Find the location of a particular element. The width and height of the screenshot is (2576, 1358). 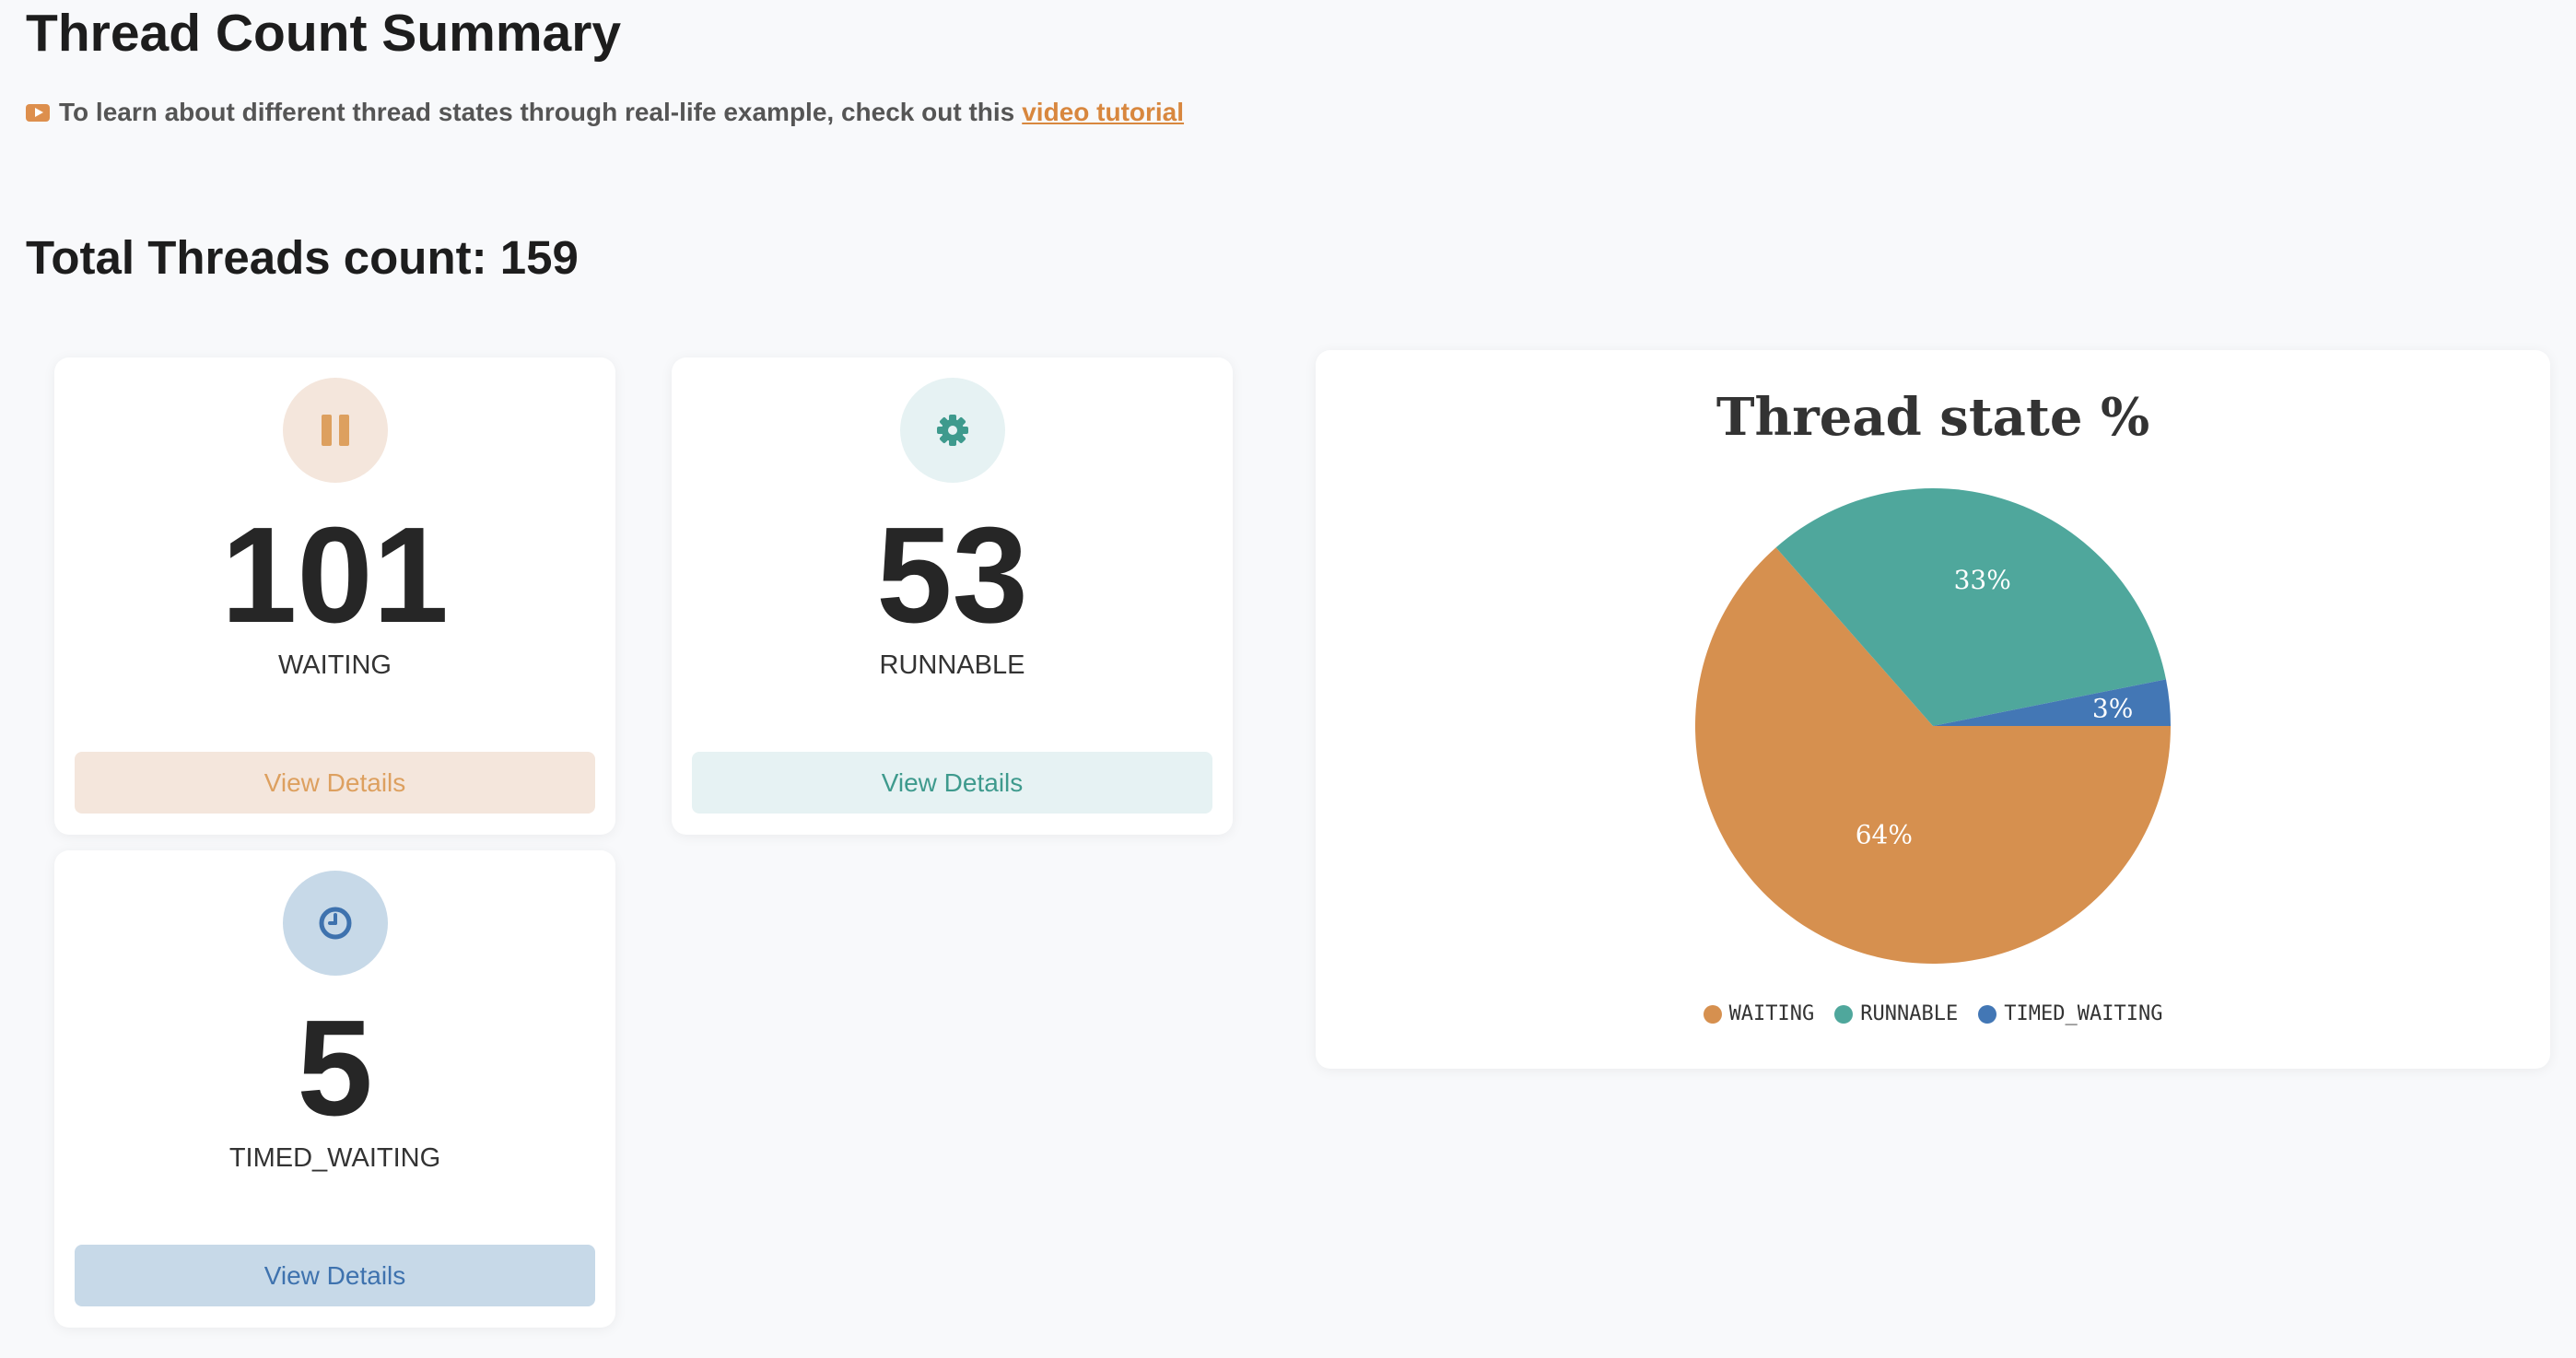

runnable-card: 53 RUNNABLE View Details is located at coordinates (953, 596).